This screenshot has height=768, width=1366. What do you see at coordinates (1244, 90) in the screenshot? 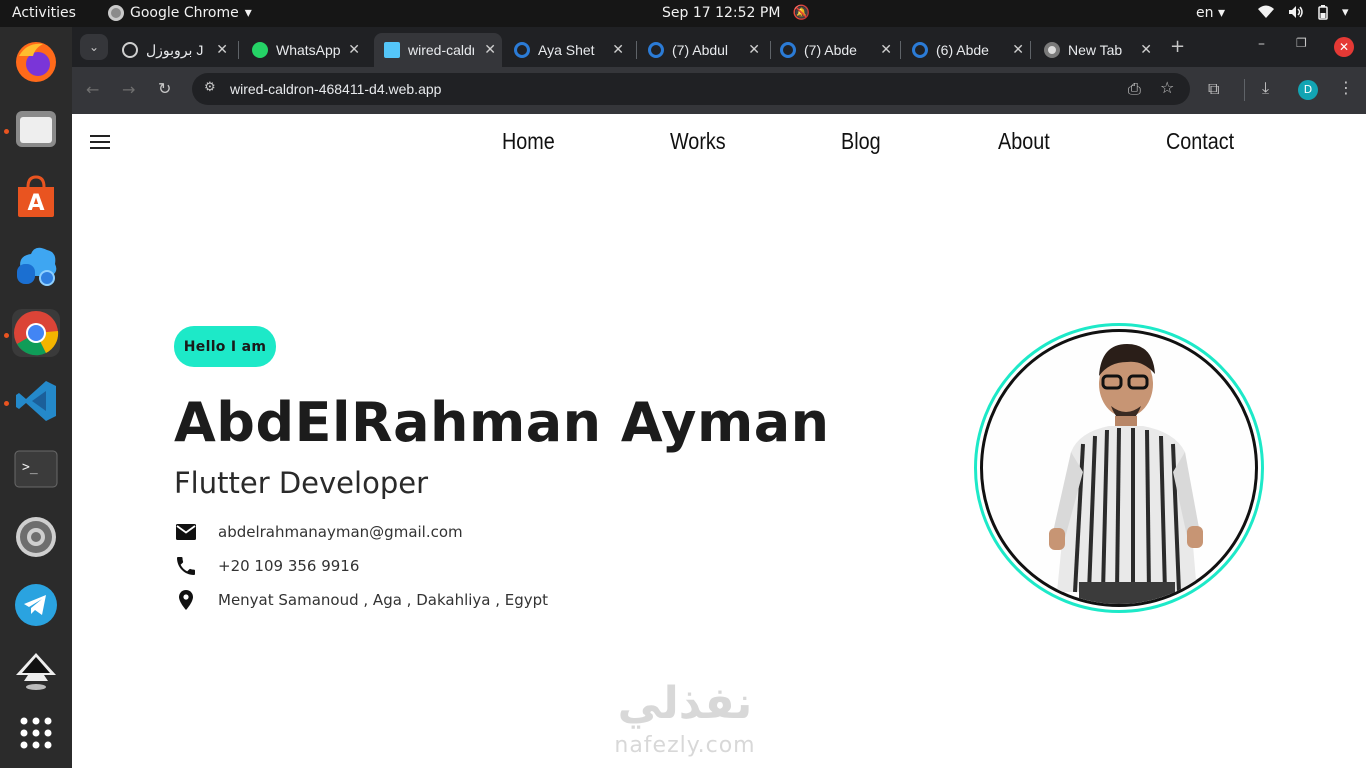
I see `toolbar-divider` at bounding box center [1244, 90].